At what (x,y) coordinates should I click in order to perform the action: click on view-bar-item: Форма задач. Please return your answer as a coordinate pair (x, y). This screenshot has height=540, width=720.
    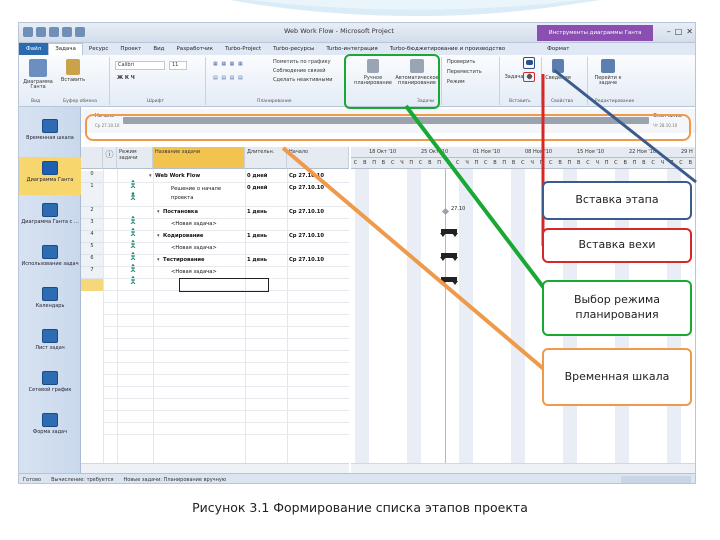
    Looking at the image, I should click on (50, 428).